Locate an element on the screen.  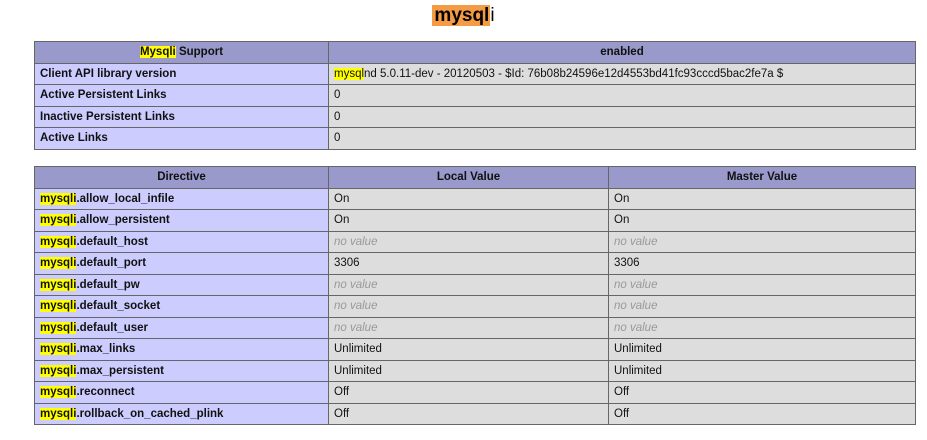
table-row: mysqli.default_user no value no value is located at coordinates (475, 327).